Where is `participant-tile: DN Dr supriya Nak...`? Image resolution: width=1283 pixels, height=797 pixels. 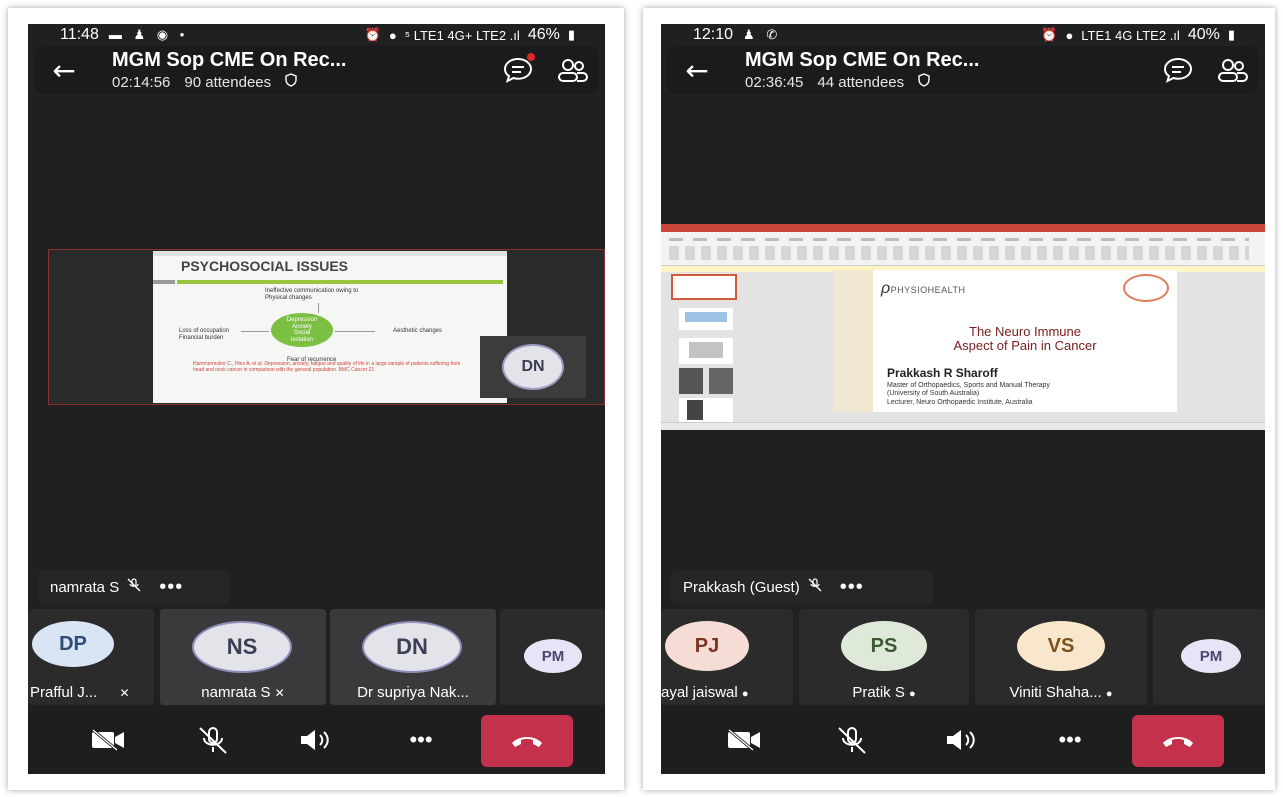 participant-tile: DN Dr supriya Nak... is located at coordinates (413, 657).